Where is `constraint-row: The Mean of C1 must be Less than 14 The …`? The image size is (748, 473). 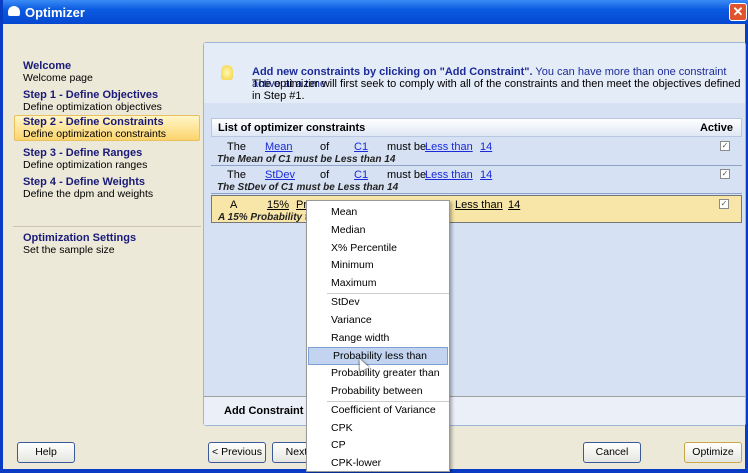 constraint-row: The Mean of C1 must be Less than 14 The … is located at coordinates (476, 152).